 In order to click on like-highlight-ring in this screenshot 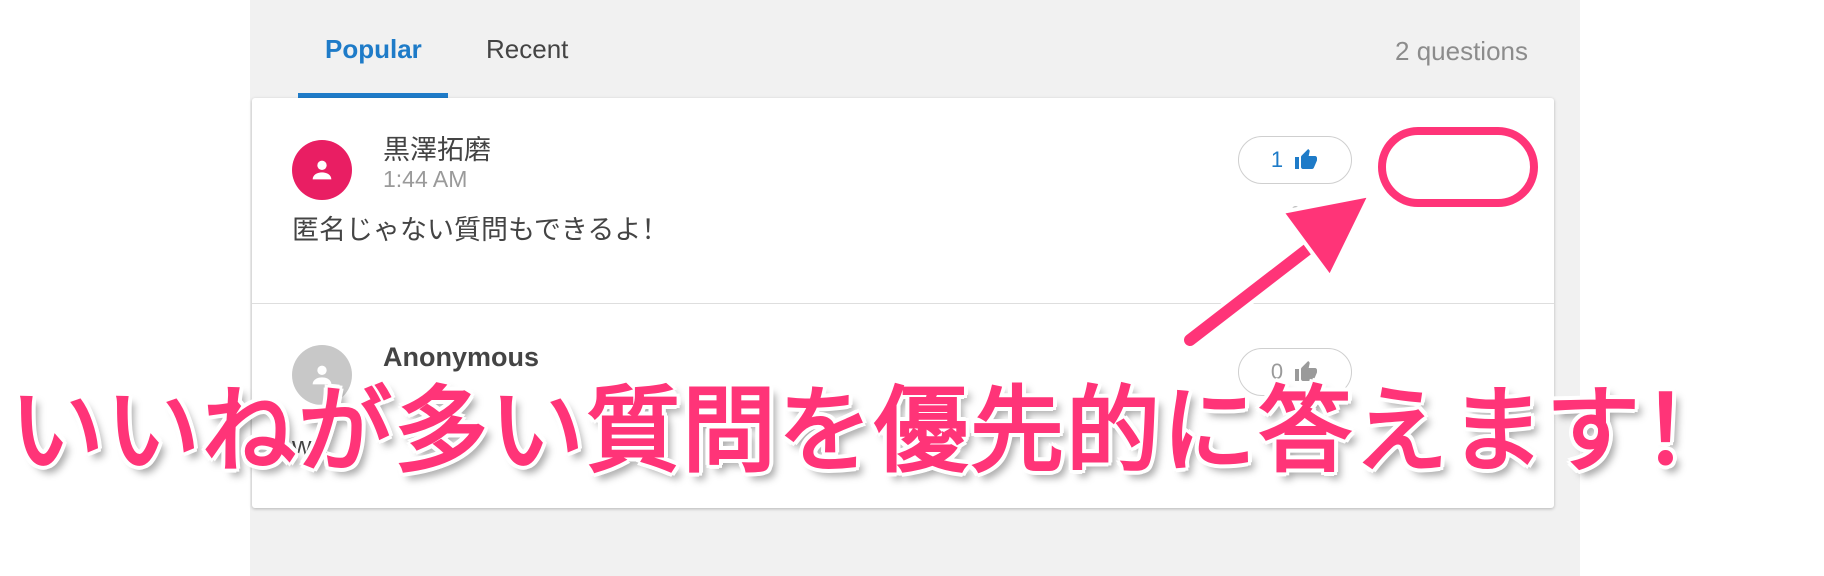, I will do `click(1458, 167)`.